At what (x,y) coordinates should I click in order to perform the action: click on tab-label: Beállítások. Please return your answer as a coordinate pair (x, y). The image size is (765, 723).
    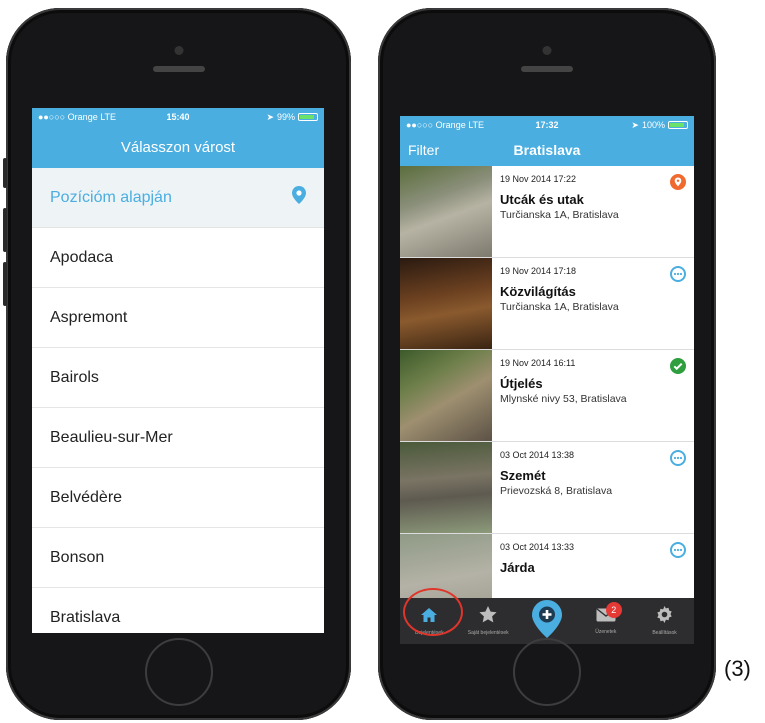
    Looking at the image, I should click on (664, 633).